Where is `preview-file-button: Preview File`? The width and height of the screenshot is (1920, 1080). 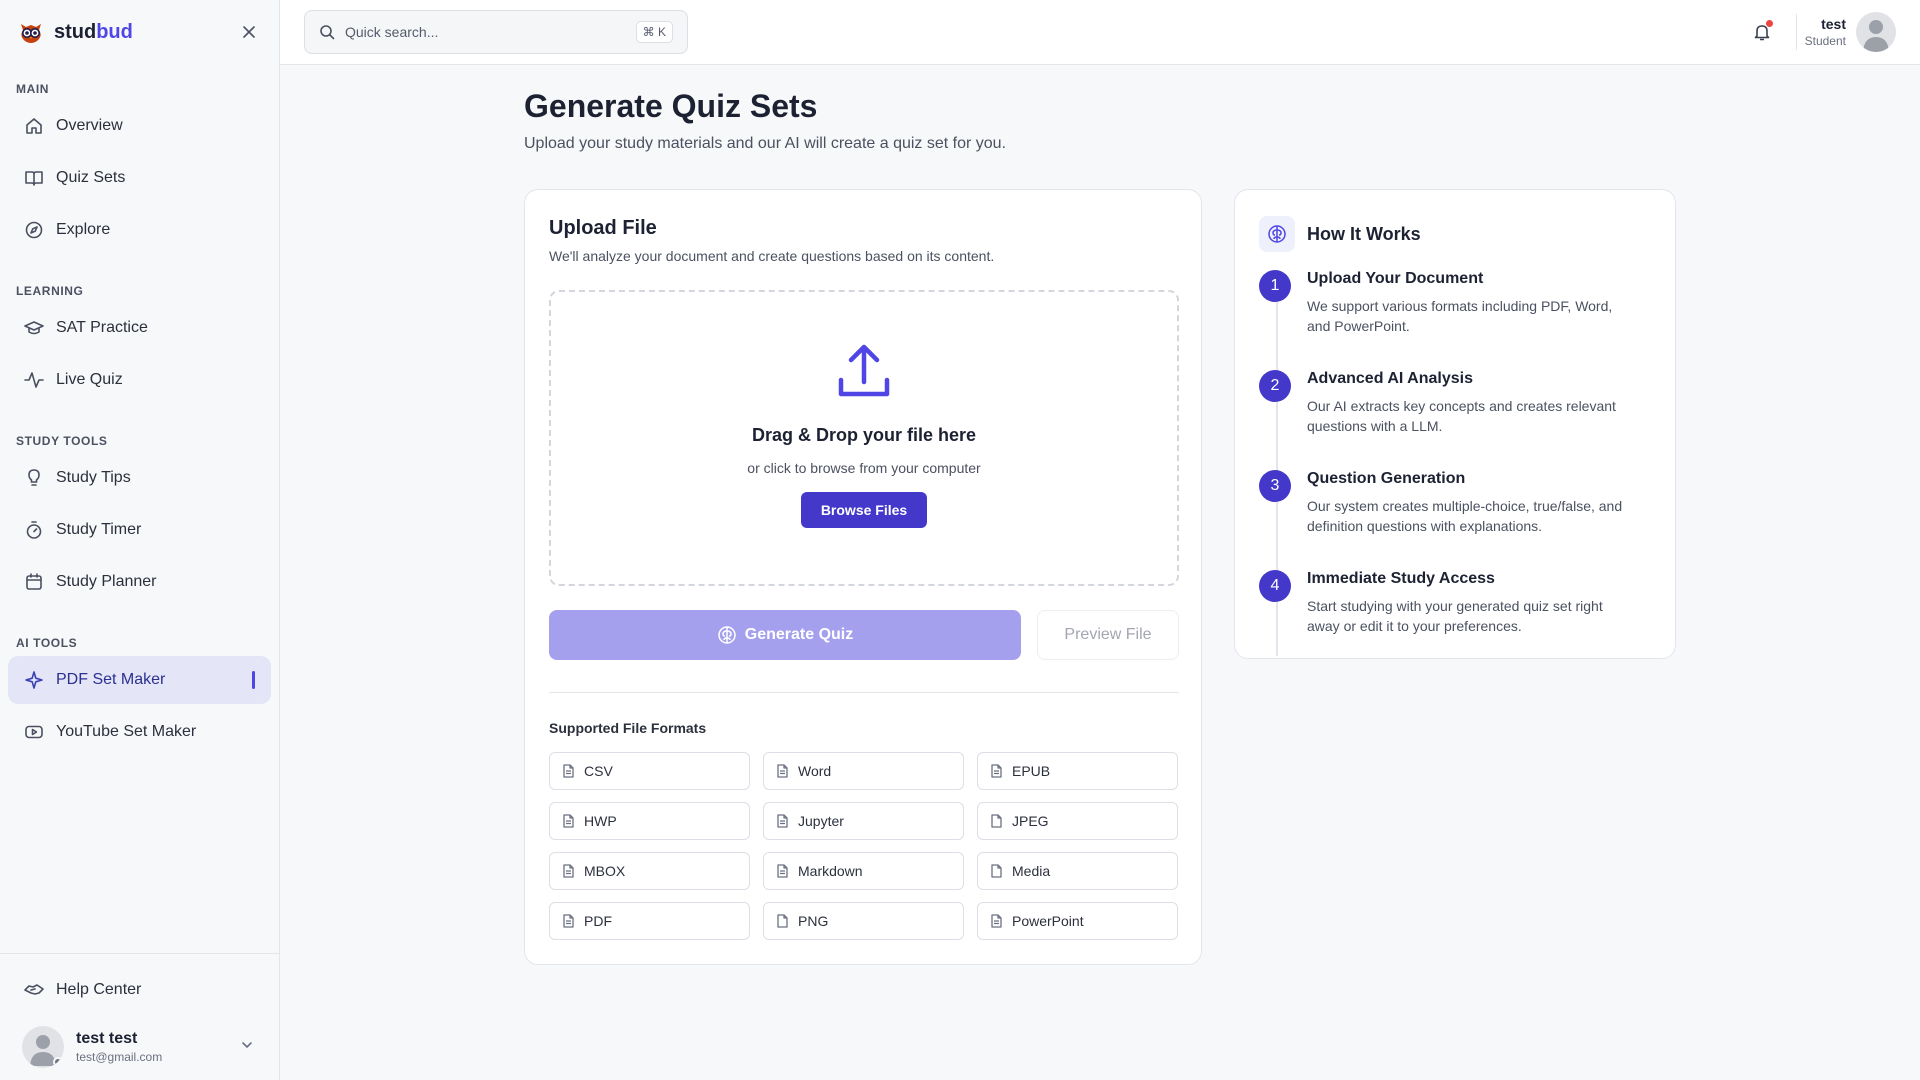 preview-file-button: Preview File is located at coordinates (1108, 635).